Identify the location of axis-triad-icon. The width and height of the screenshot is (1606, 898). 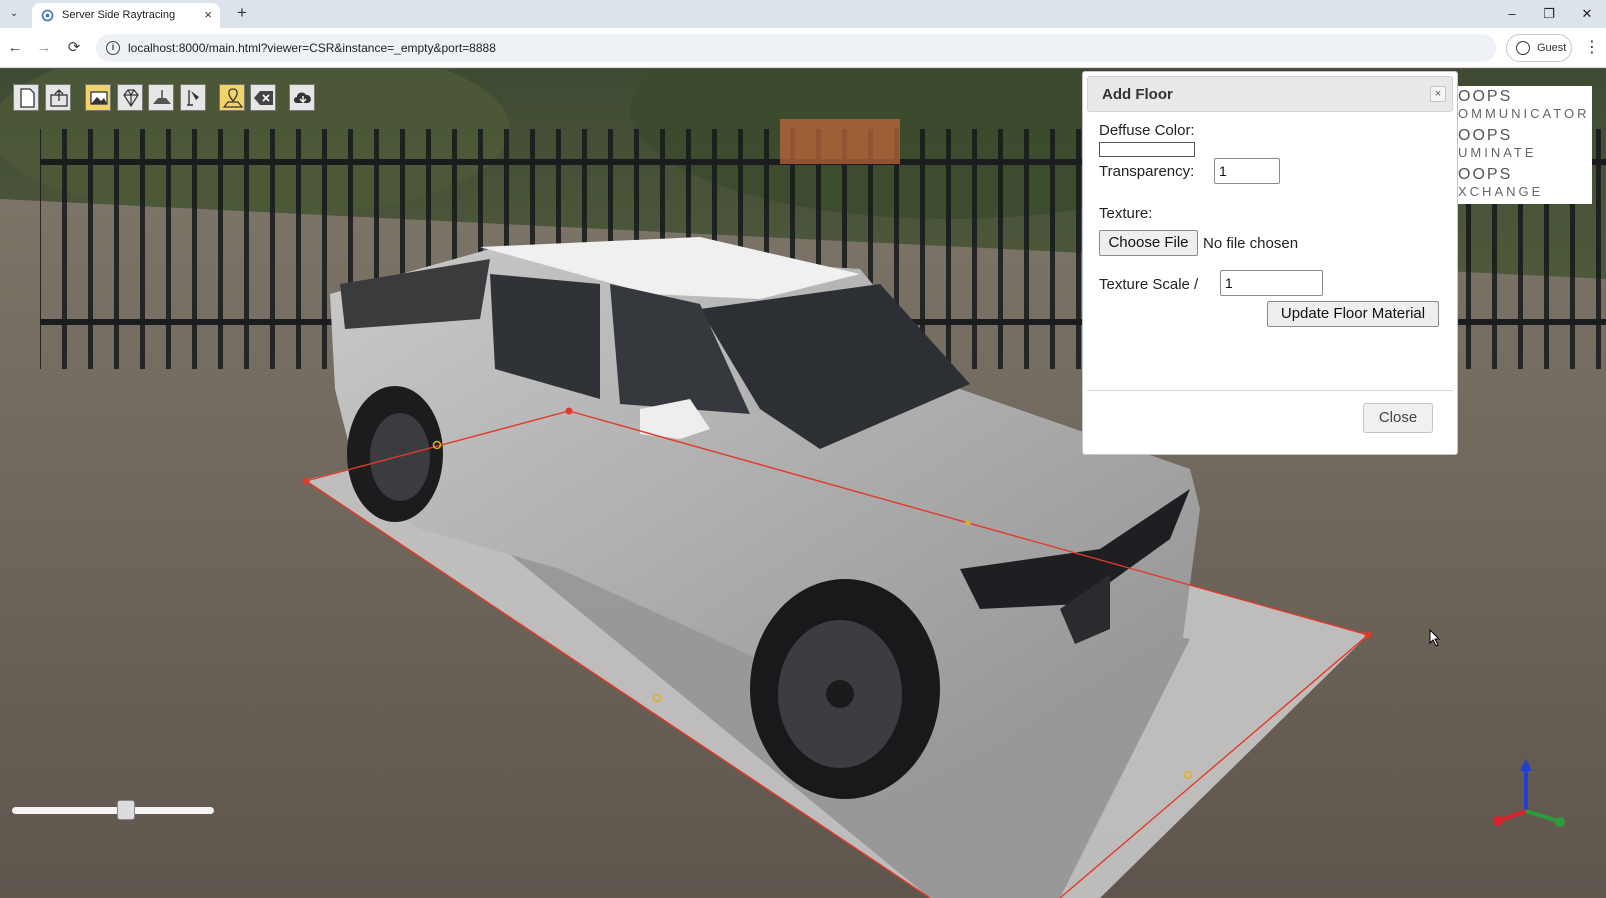
(1529, 793).